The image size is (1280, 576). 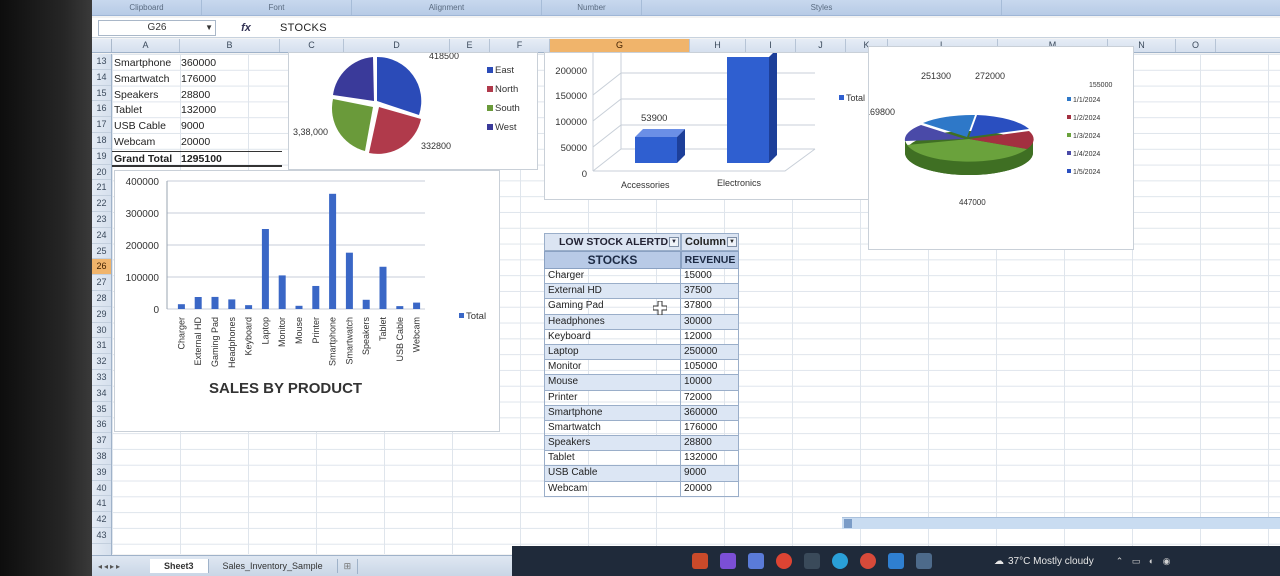 I want to click on row-header-15: 15, so click(x=101, y=94).